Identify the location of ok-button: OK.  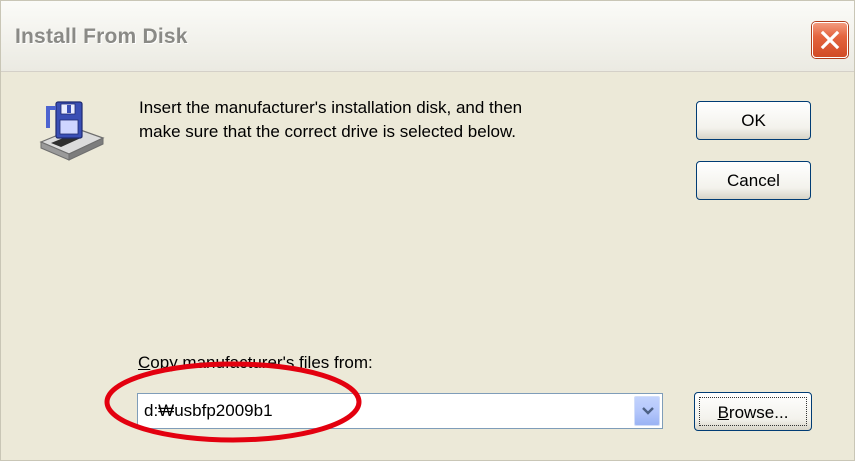
(753, 120).